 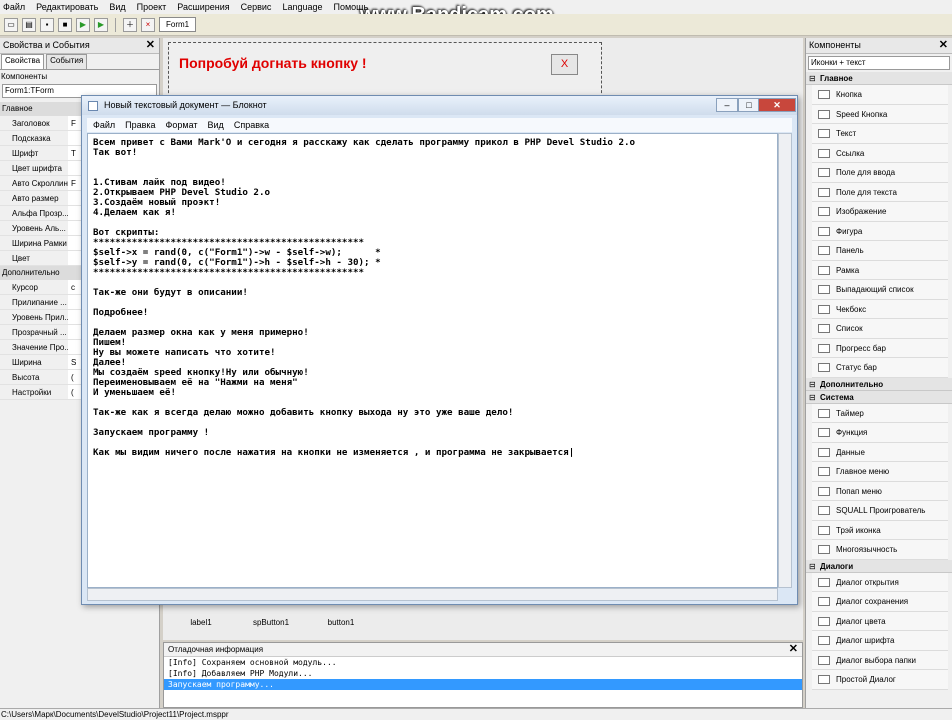 What do you see at coordinates (749, 105) in the screenshot?
I see `maximize-icon: □` at bounding box center [749, 105].